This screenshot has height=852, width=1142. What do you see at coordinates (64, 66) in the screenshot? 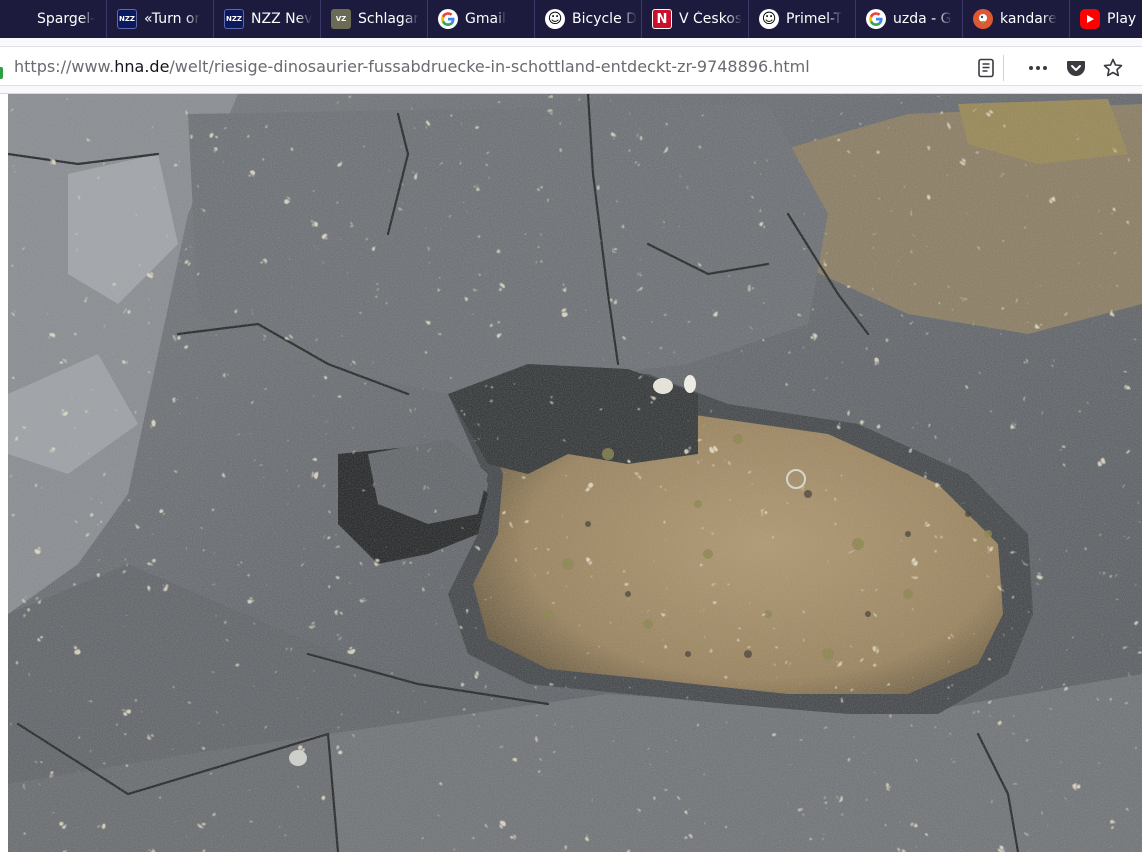
I see `url-prefix: https://www.` at bounding box center [64, 66].